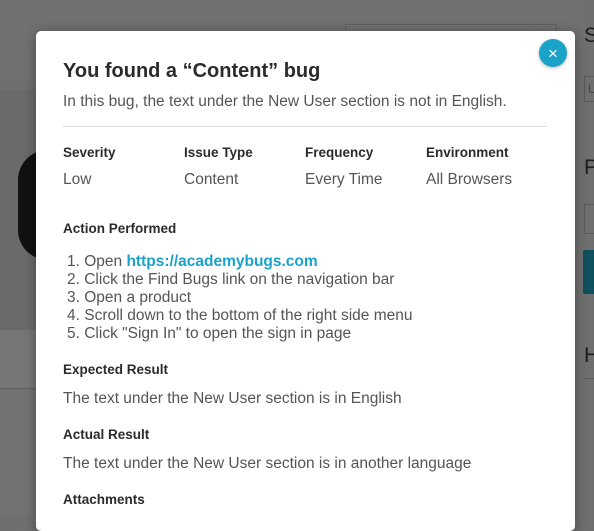  Describe the element at coordinates (467, 152) in the screenshot. I see `meta-header: Environment` at that location.